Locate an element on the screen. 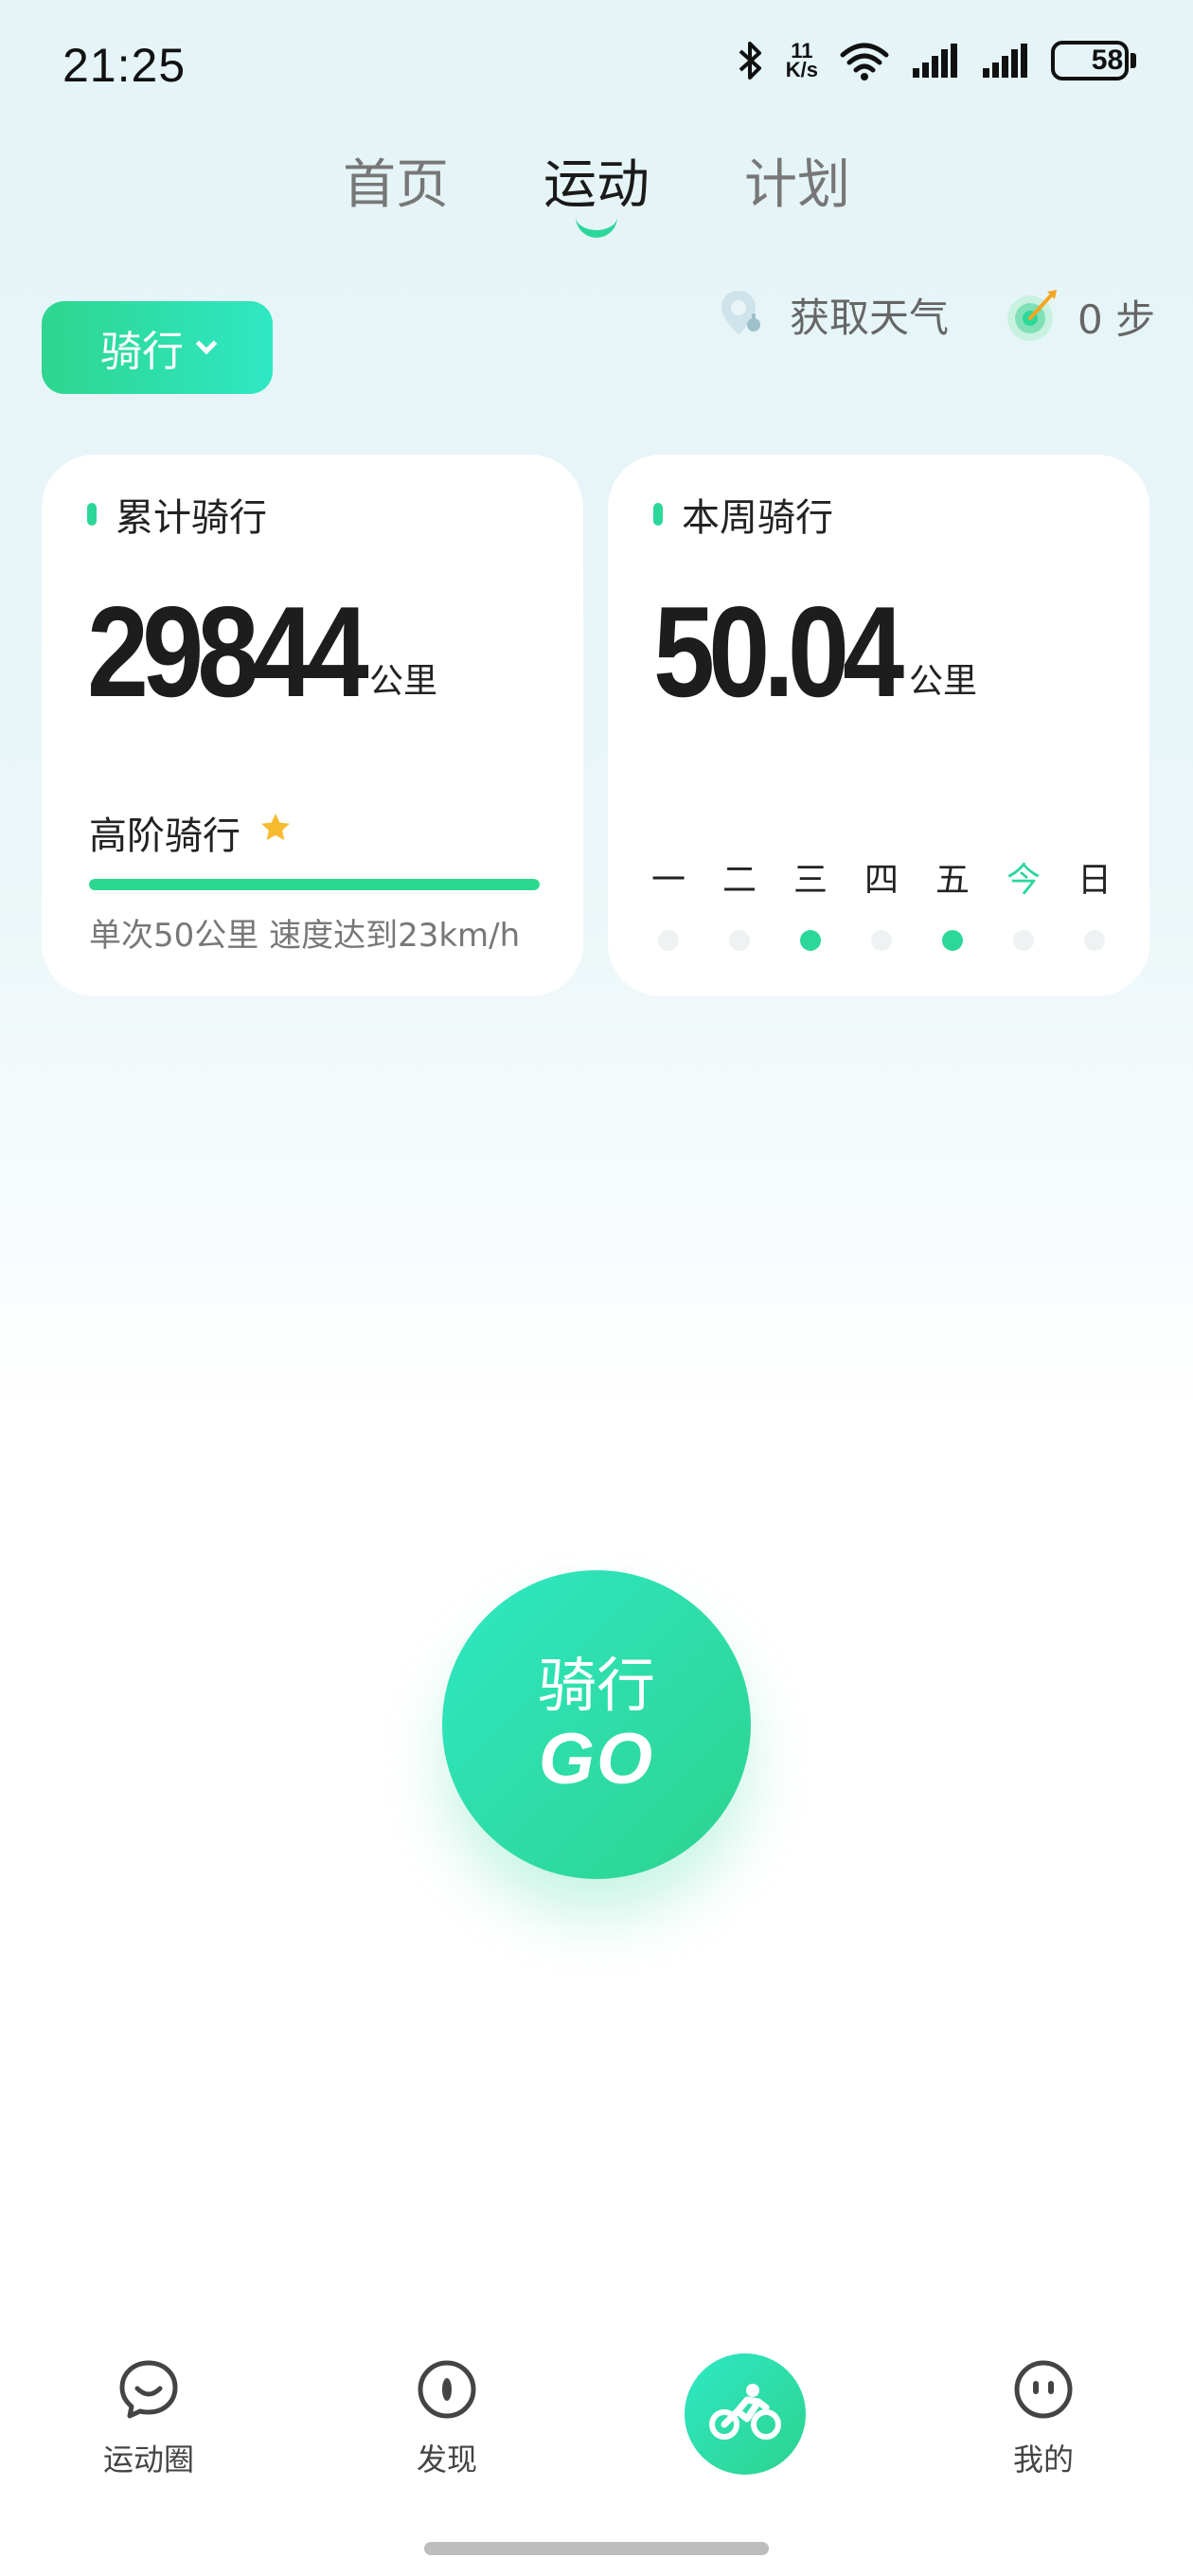 This screenshot has height=2576, width=1193. network-speed: 11 K/s is located at coordinates (801, 61).